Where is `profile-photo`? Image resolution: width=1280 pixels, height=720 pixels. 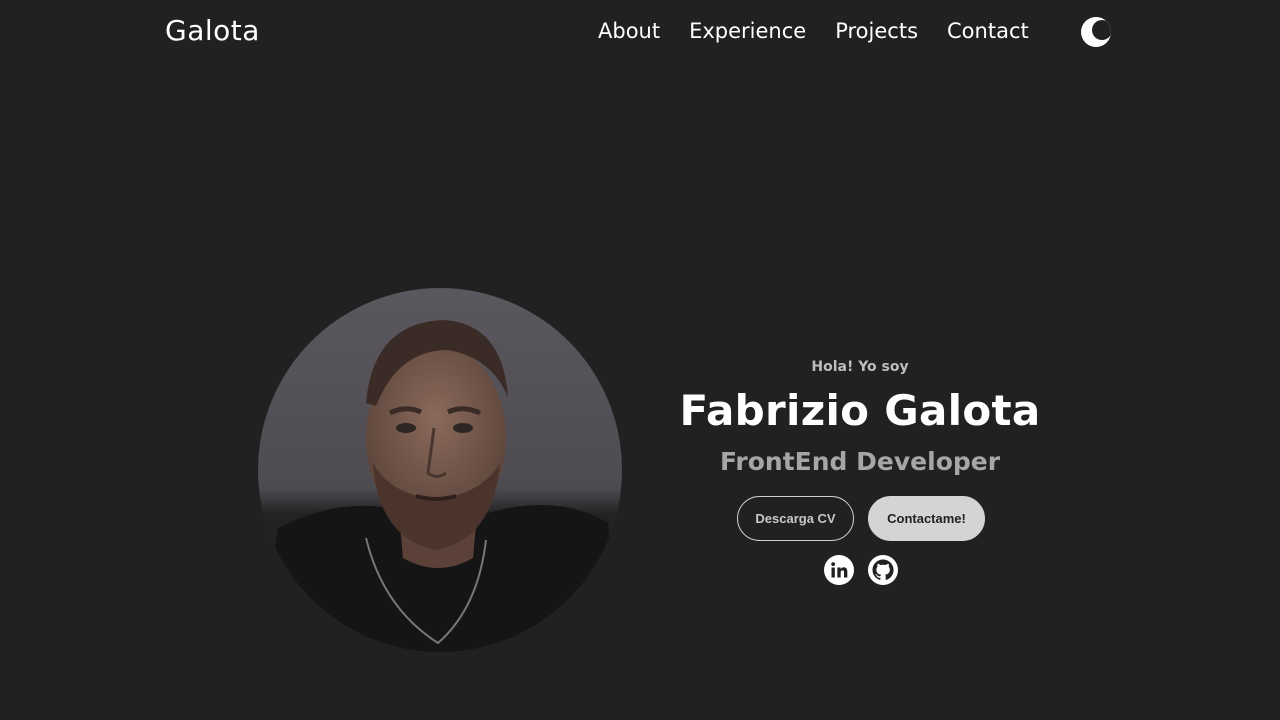 profile-photo is located at coordinates (440, 470).